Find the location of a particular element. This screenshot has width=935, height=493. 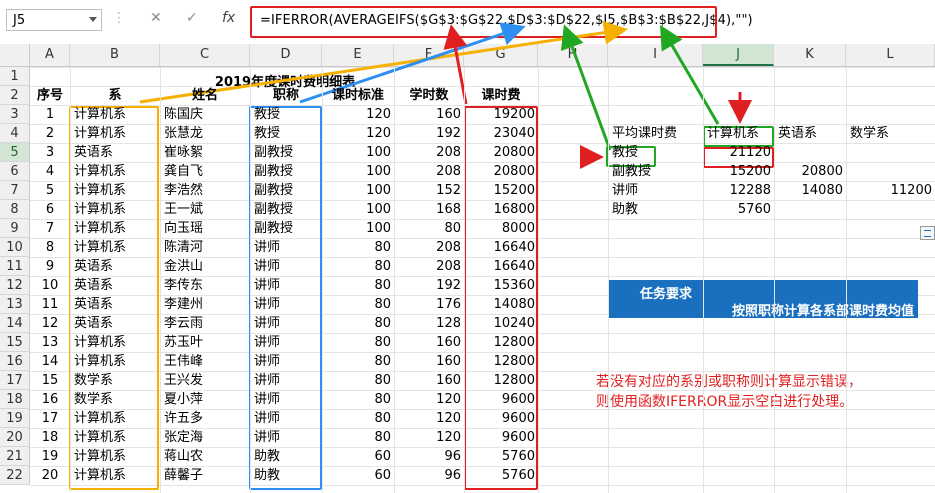

table-cell: 12 is located at coordinates (50, 323).